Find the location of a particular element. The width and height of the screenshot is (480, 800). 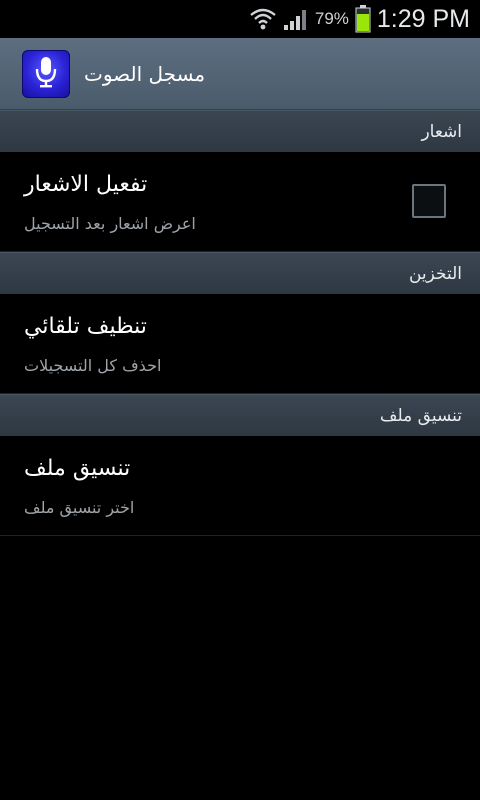

action-bar: مسجل الصوت is located at coordinates (240, 74).